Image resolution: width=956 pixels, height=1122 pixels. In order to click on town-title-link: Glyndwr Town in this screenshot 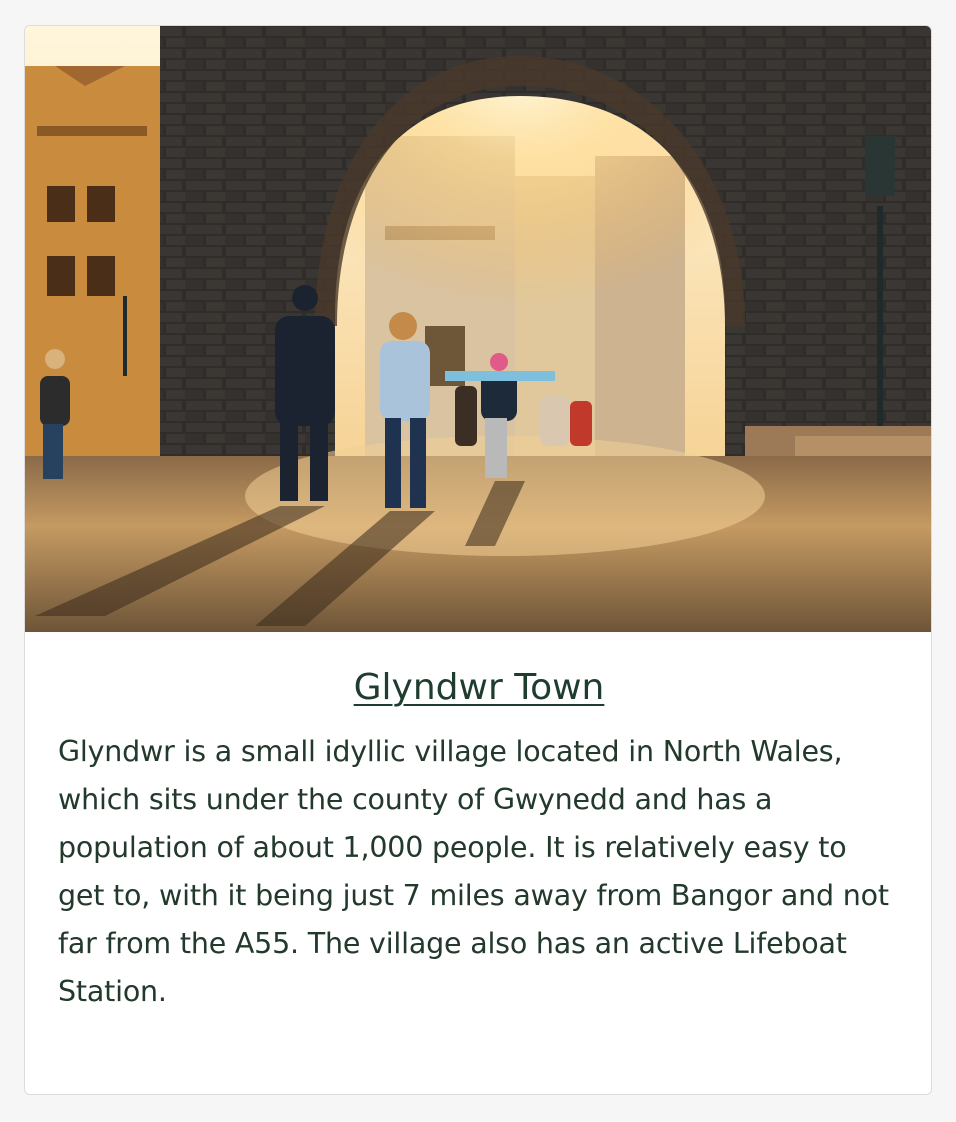, I will do `click(479, 687)`.